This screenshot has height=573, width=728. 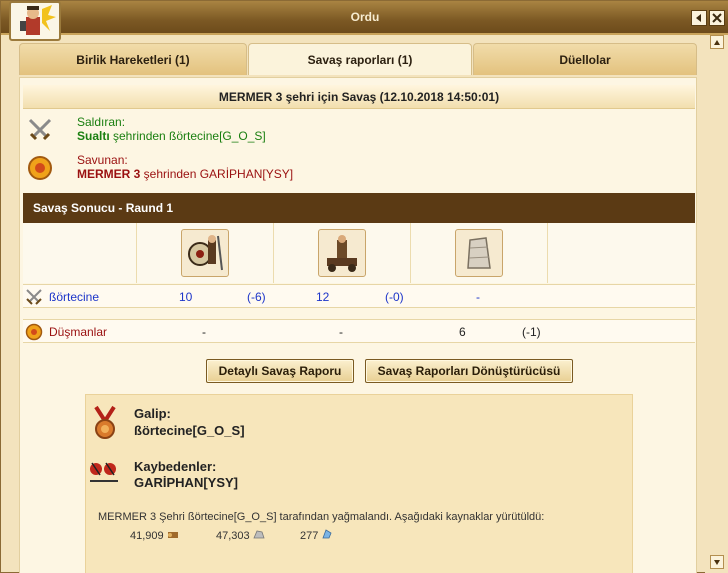 I want to click on losers-name: GARİPHAN[YSY], so click(x=186, y=482).